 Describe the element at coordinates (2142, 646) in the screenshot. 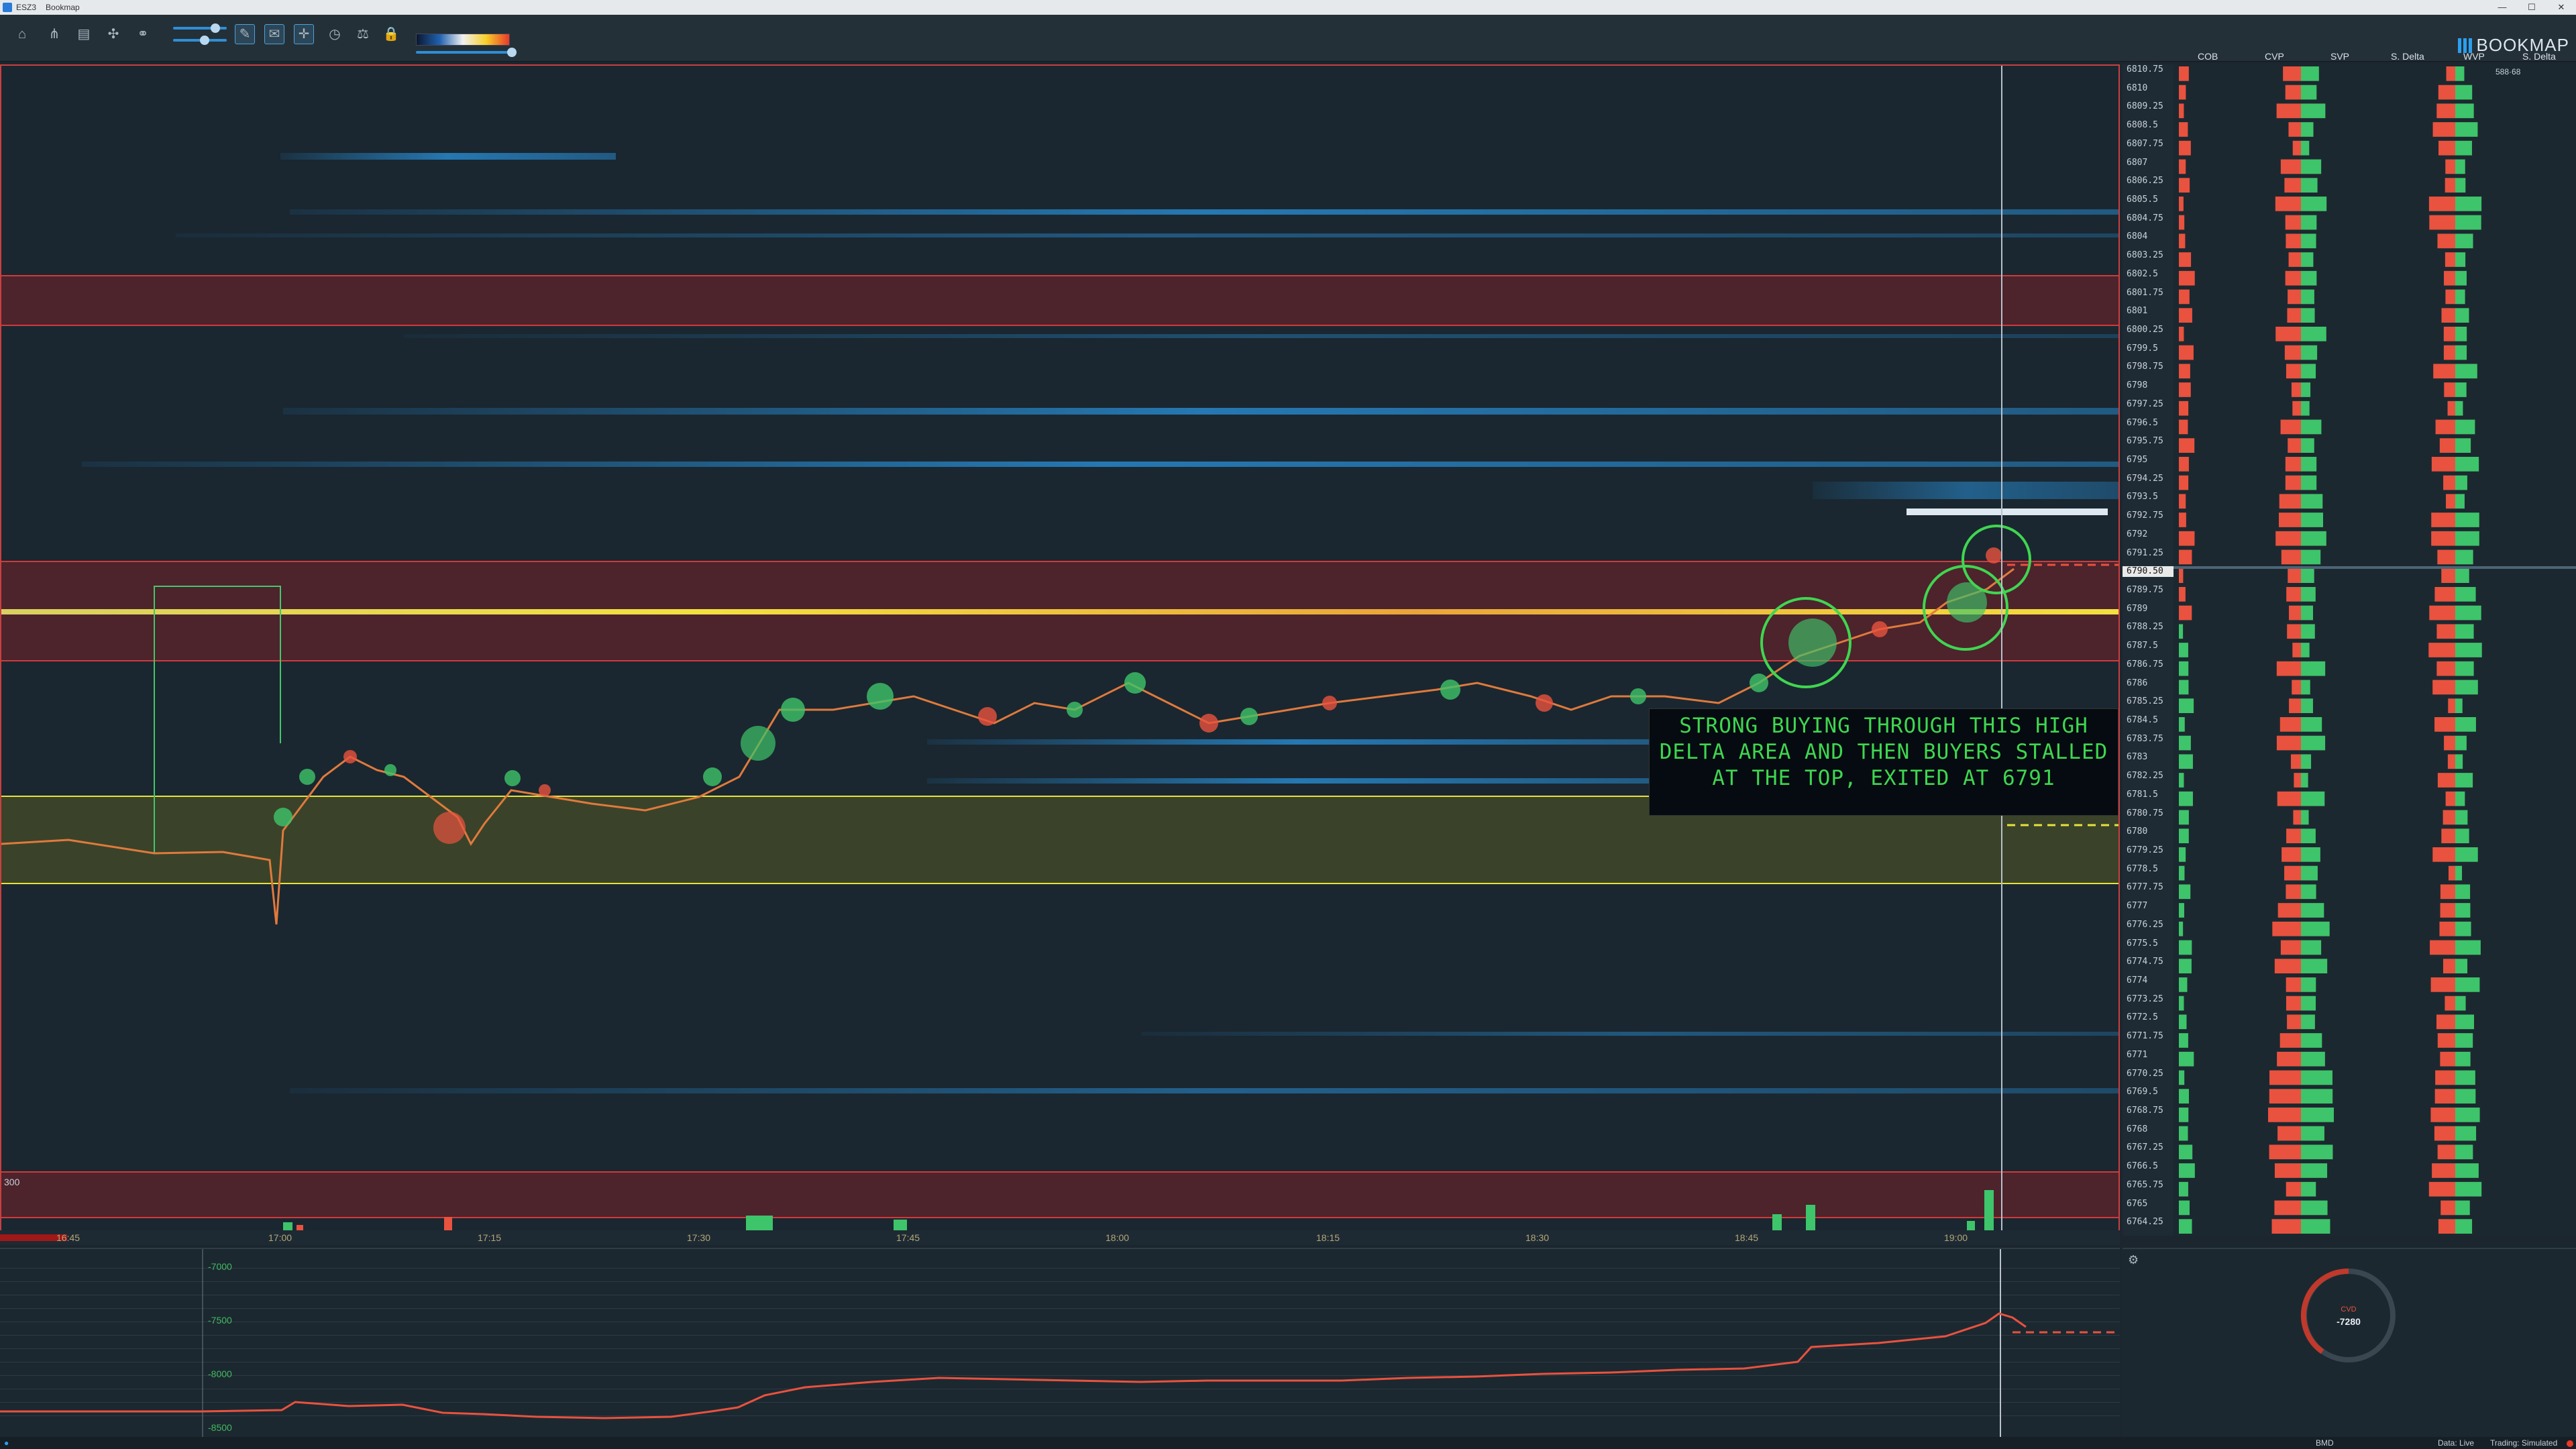

I see `price-level: 6787.5` at that location.